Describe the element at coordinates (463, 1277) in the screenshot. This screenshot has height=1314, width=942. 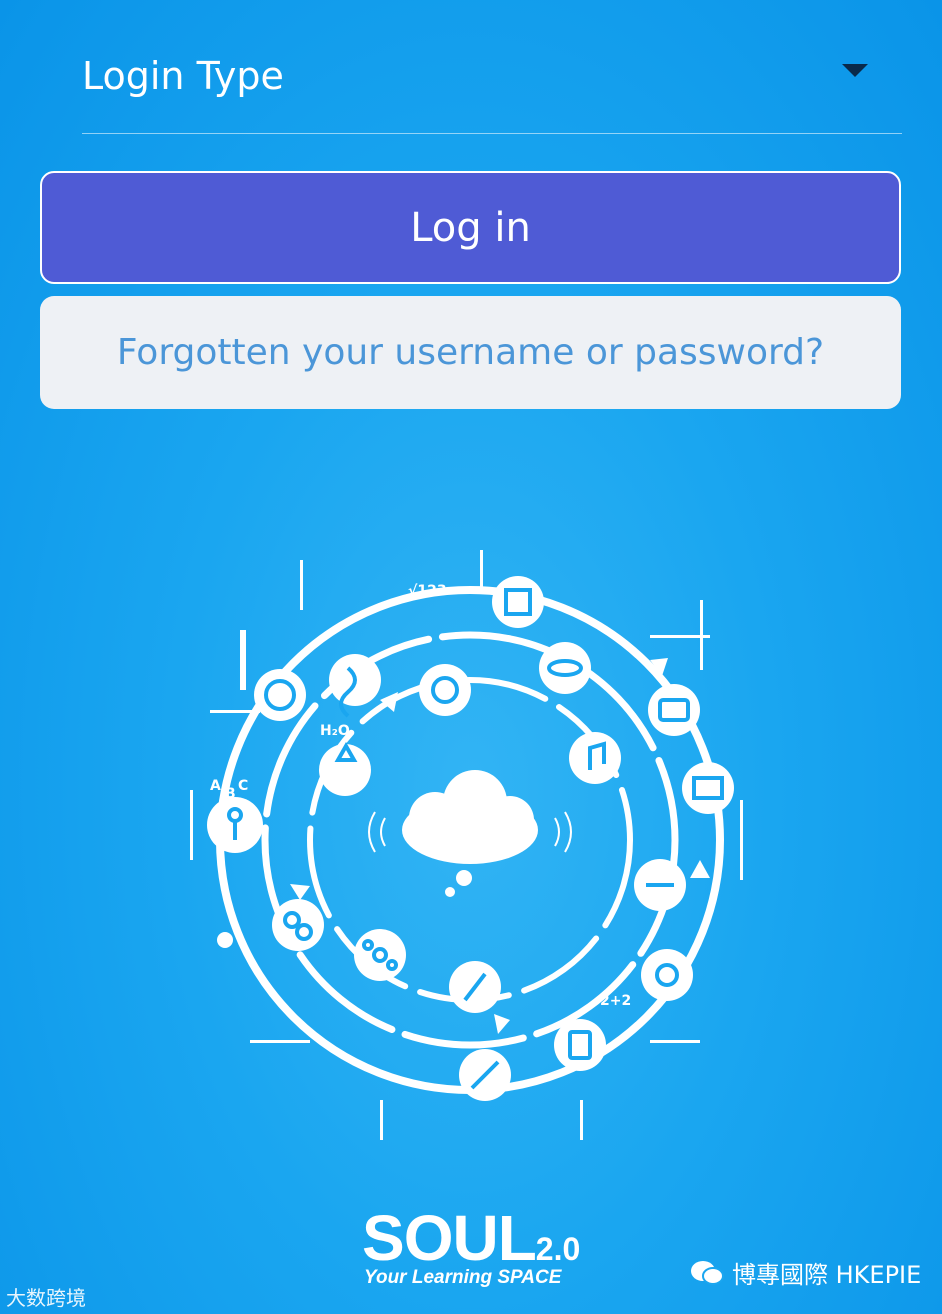
I see `brand-tagline: Your Learning SPACE` at that location.